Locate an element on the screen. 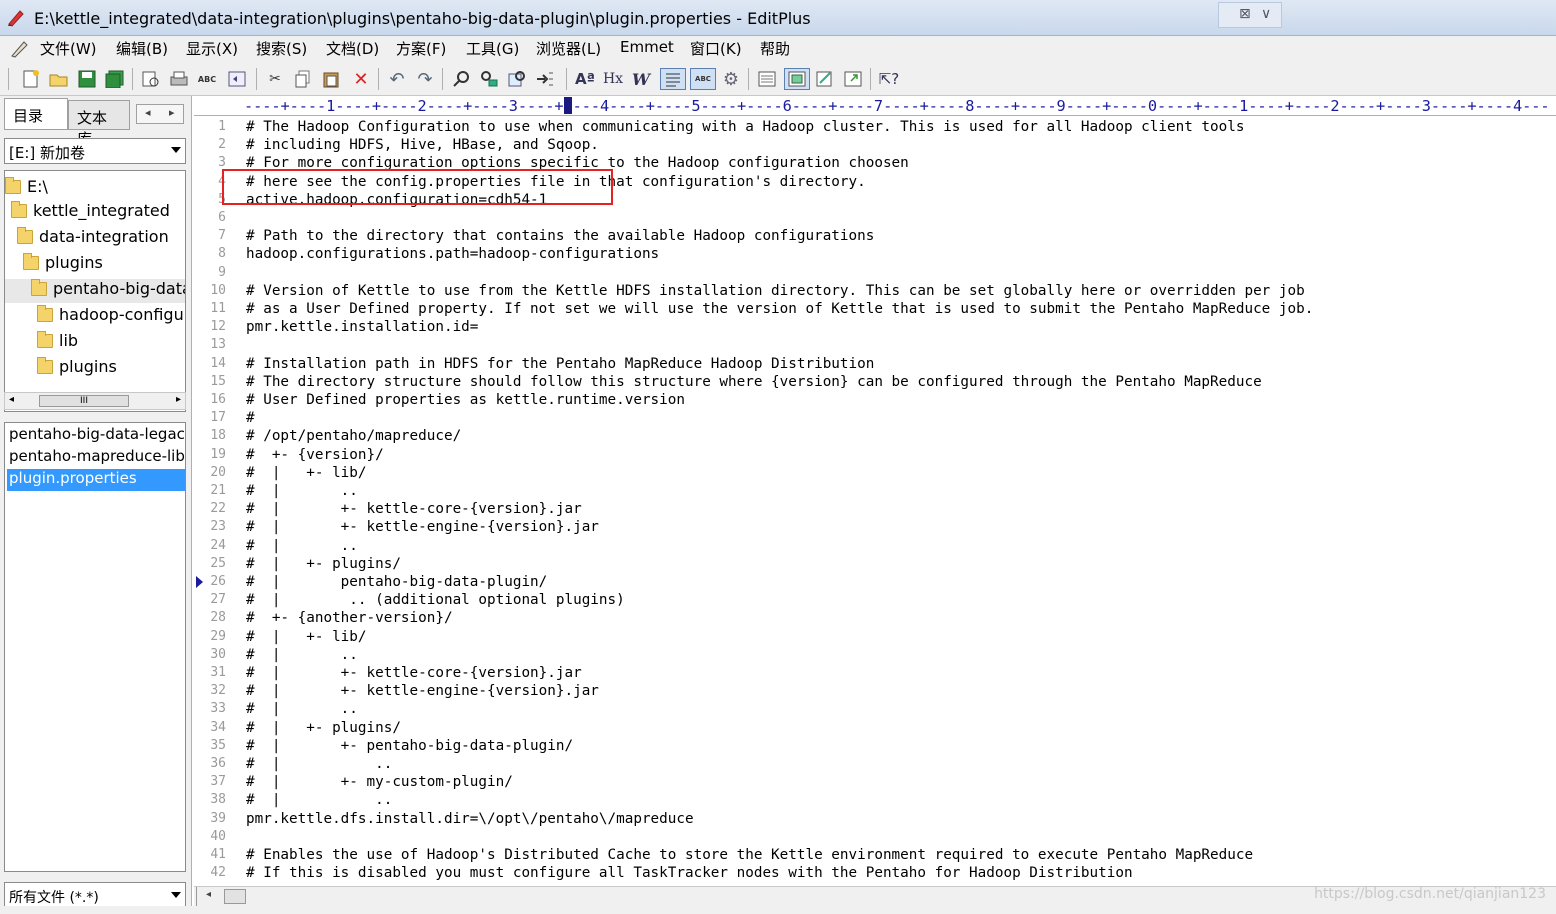 The image size is (1556, 914). fullscreen-icon is located at coordinates (853, 79).